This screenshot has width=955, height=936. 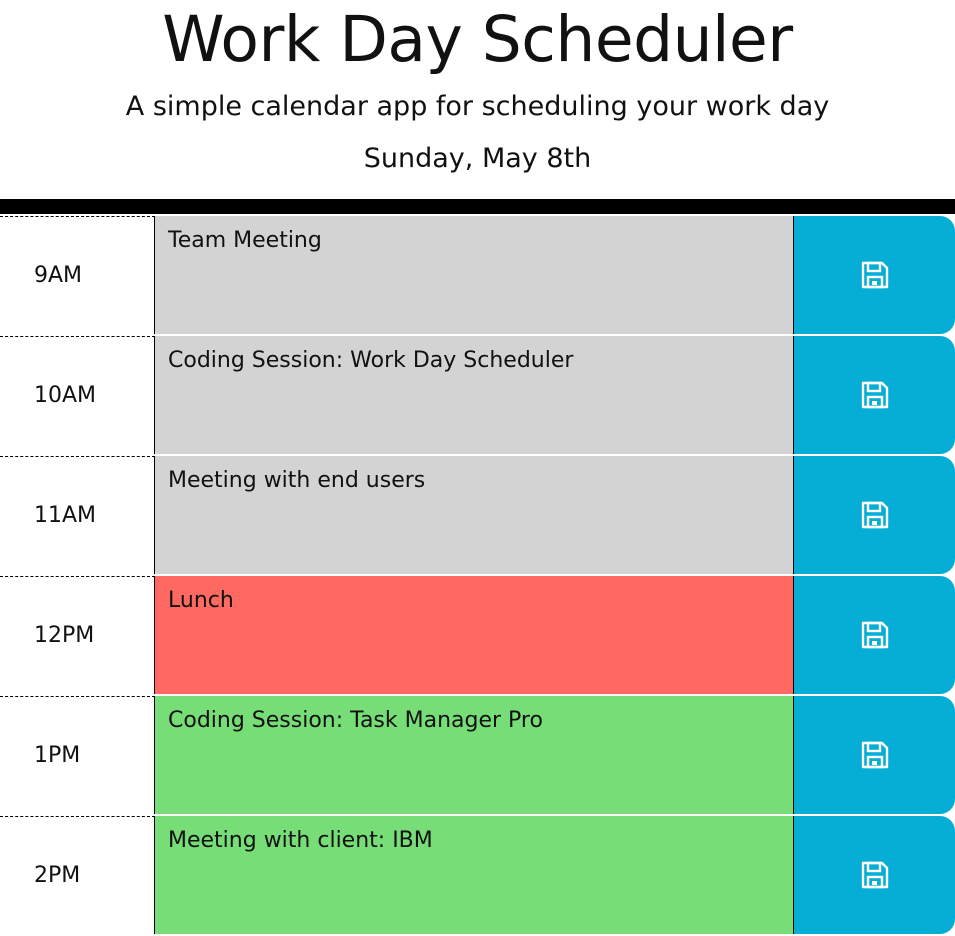 I want to click on hour-label: 1PM, so click(x=77, y=755).